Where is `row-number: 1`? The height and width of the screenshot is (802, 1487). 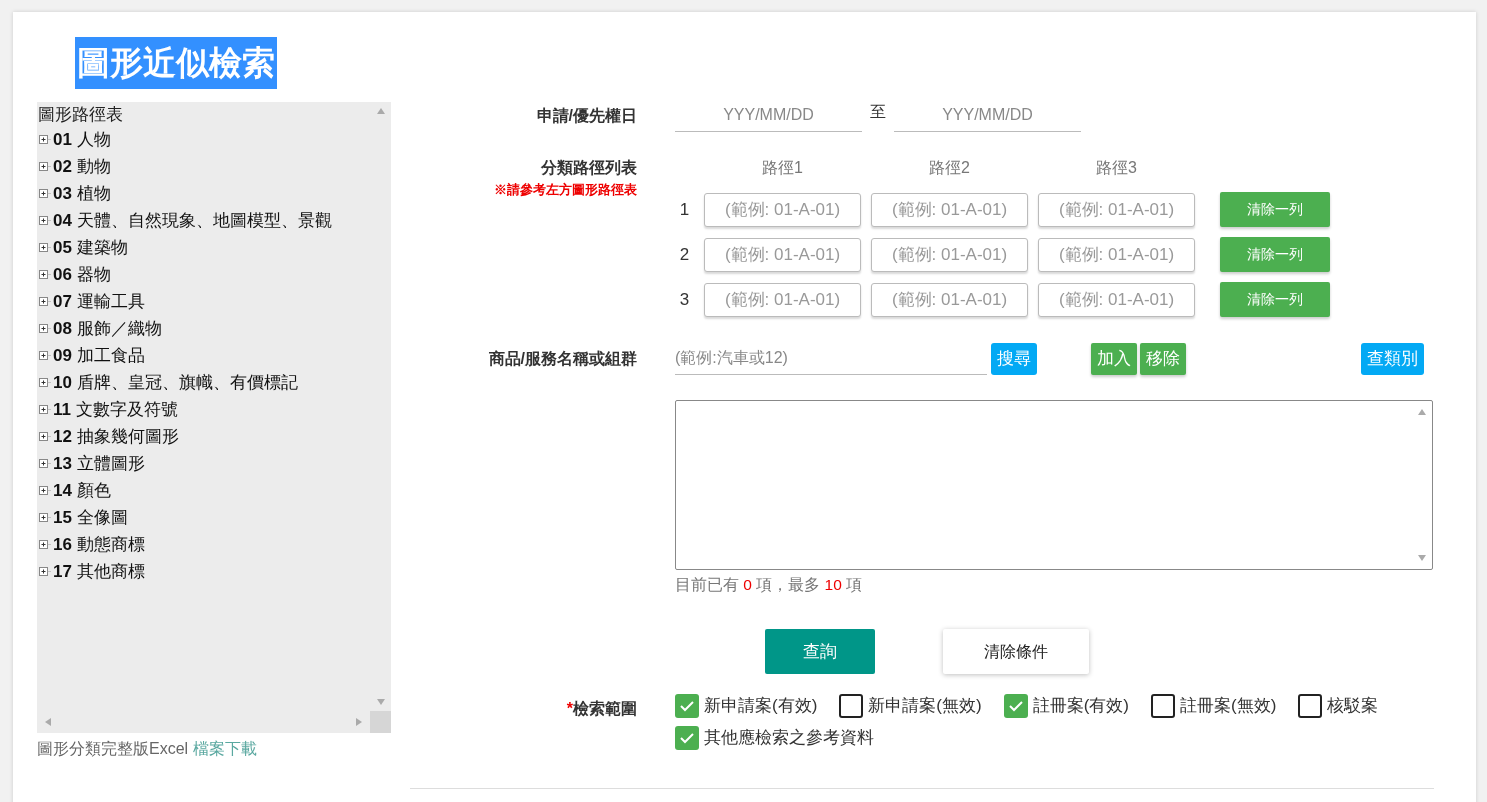 row-number: 1 is located at coordinates (684, 209).